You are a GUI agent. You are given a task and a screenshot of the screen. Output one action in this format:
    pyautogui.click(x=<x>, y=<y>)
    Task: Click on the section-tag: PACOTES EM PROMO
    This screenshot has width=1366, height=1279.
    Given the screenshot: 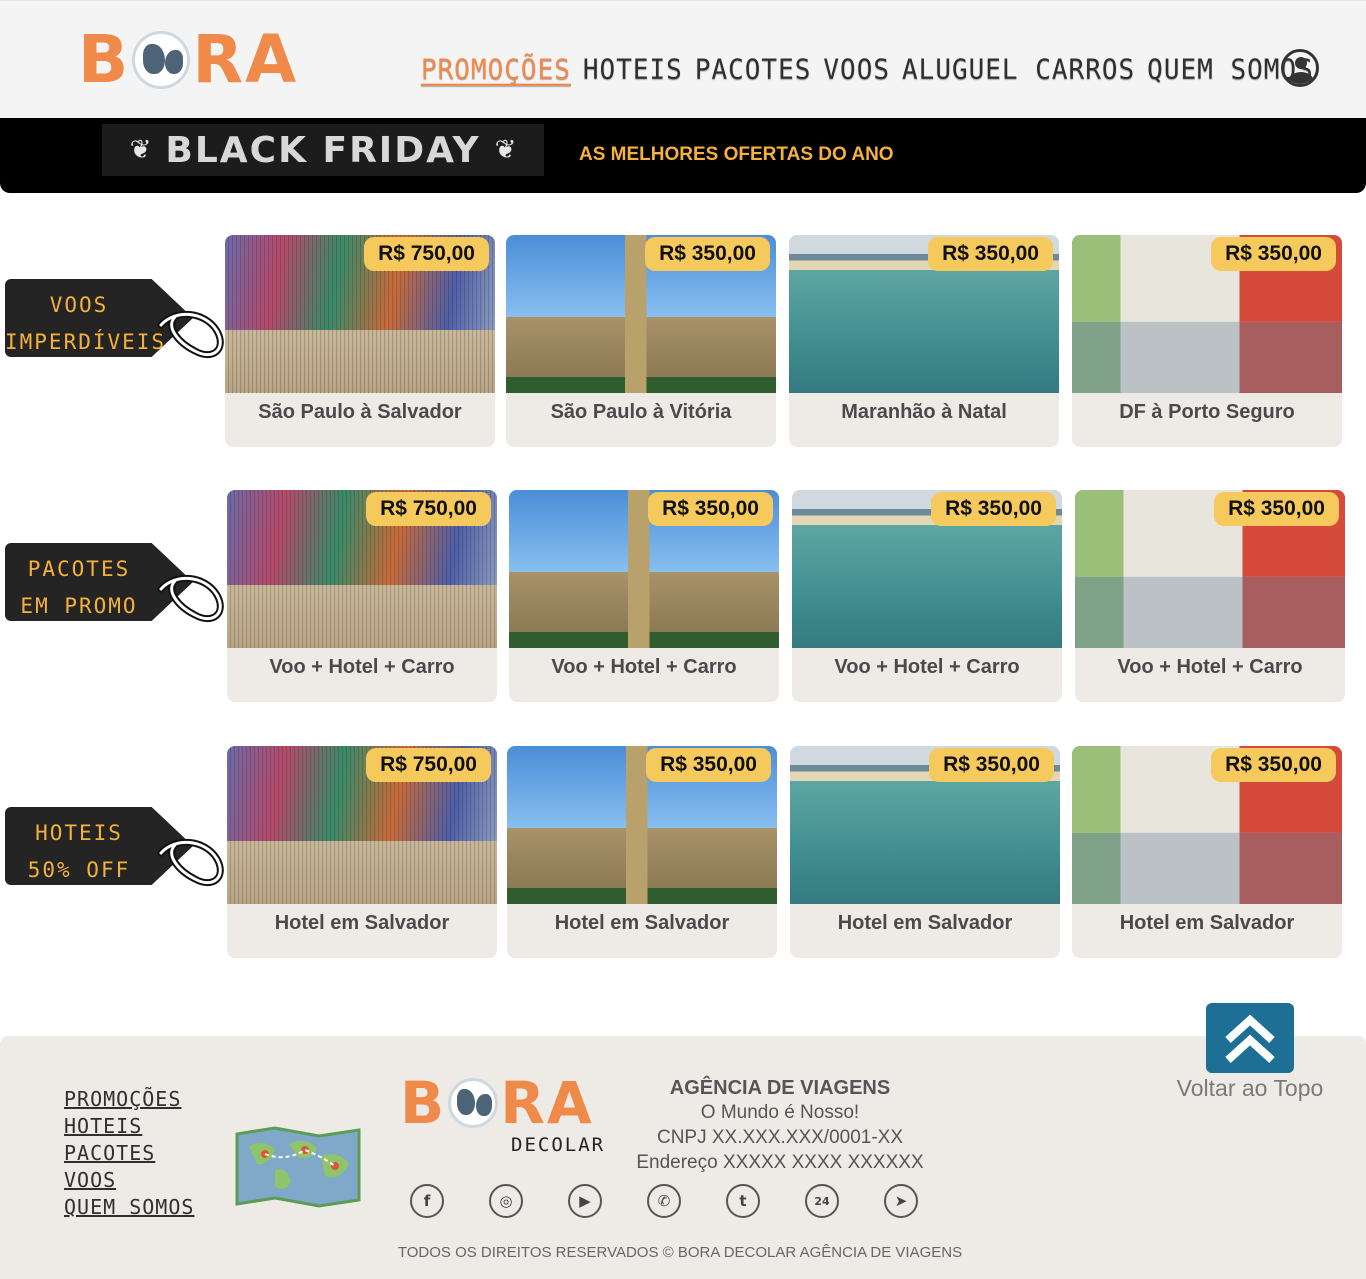 What is the action you would take?
    pyautogui.click(x=116, y=588)
    